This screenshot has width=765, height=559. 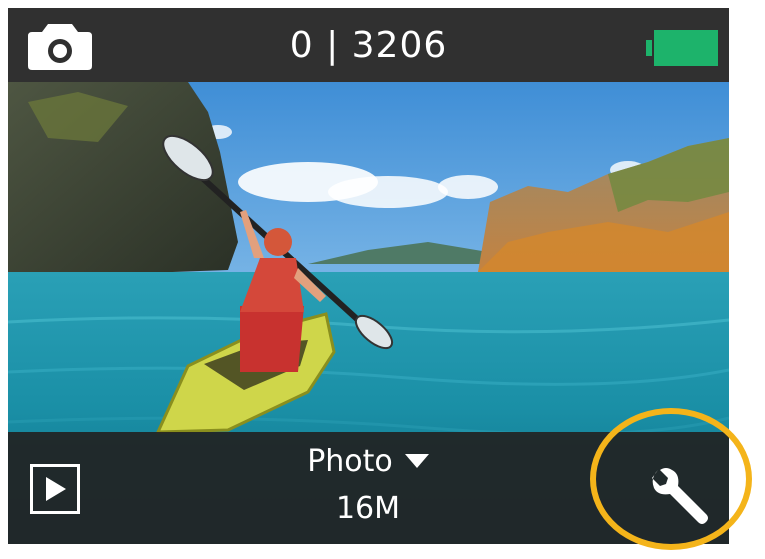 I want to click on playback-button, so click(x=55, y=489).